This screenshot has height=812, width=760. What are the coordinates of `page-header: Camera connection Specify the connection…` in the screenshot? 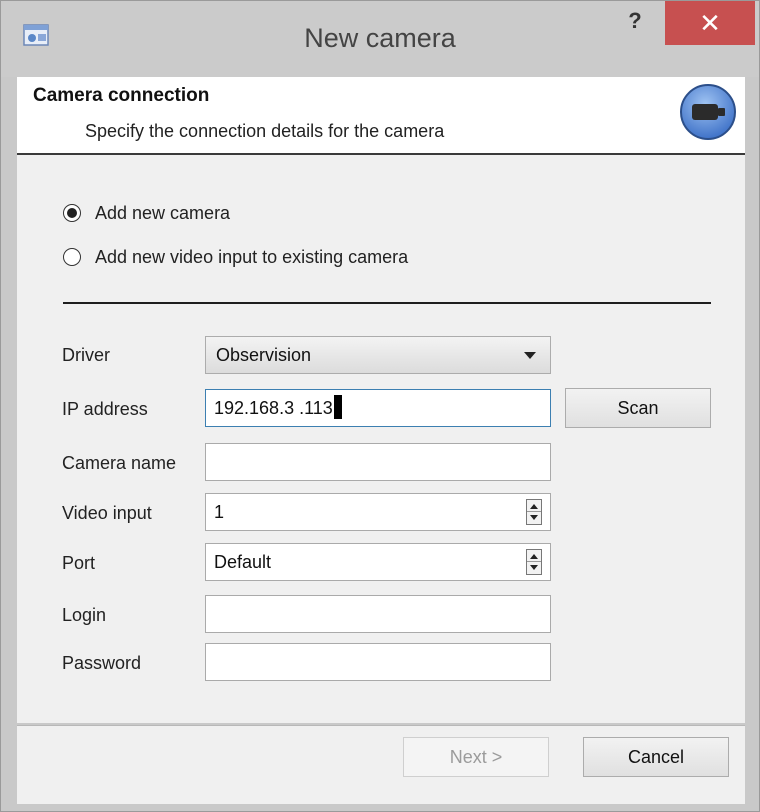 It's located at (381, 116).